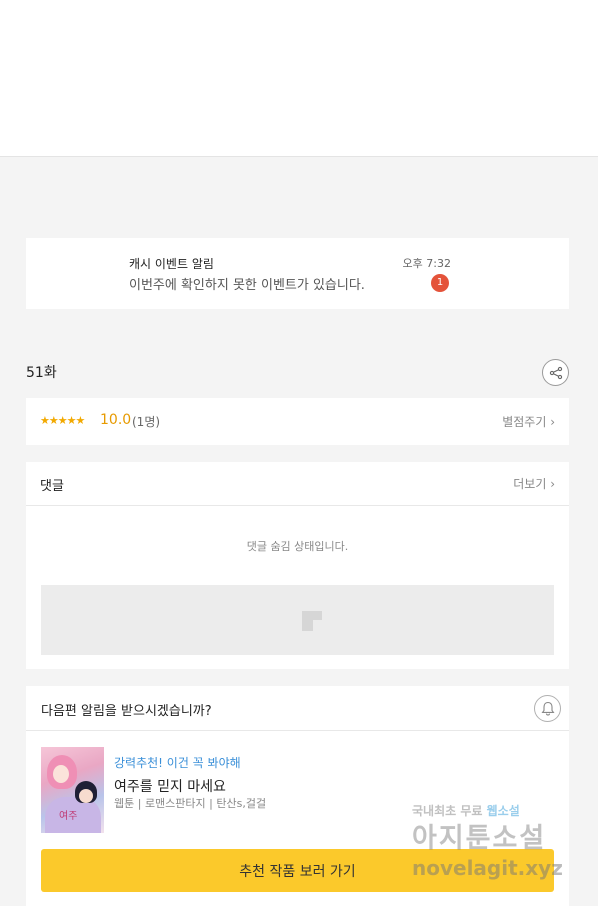 The width and height of the screenshot is (598, 906). Describe the element at coordinates (426, 263) in the screenshot. I see `notification-time: 오후 7:32` at that location.